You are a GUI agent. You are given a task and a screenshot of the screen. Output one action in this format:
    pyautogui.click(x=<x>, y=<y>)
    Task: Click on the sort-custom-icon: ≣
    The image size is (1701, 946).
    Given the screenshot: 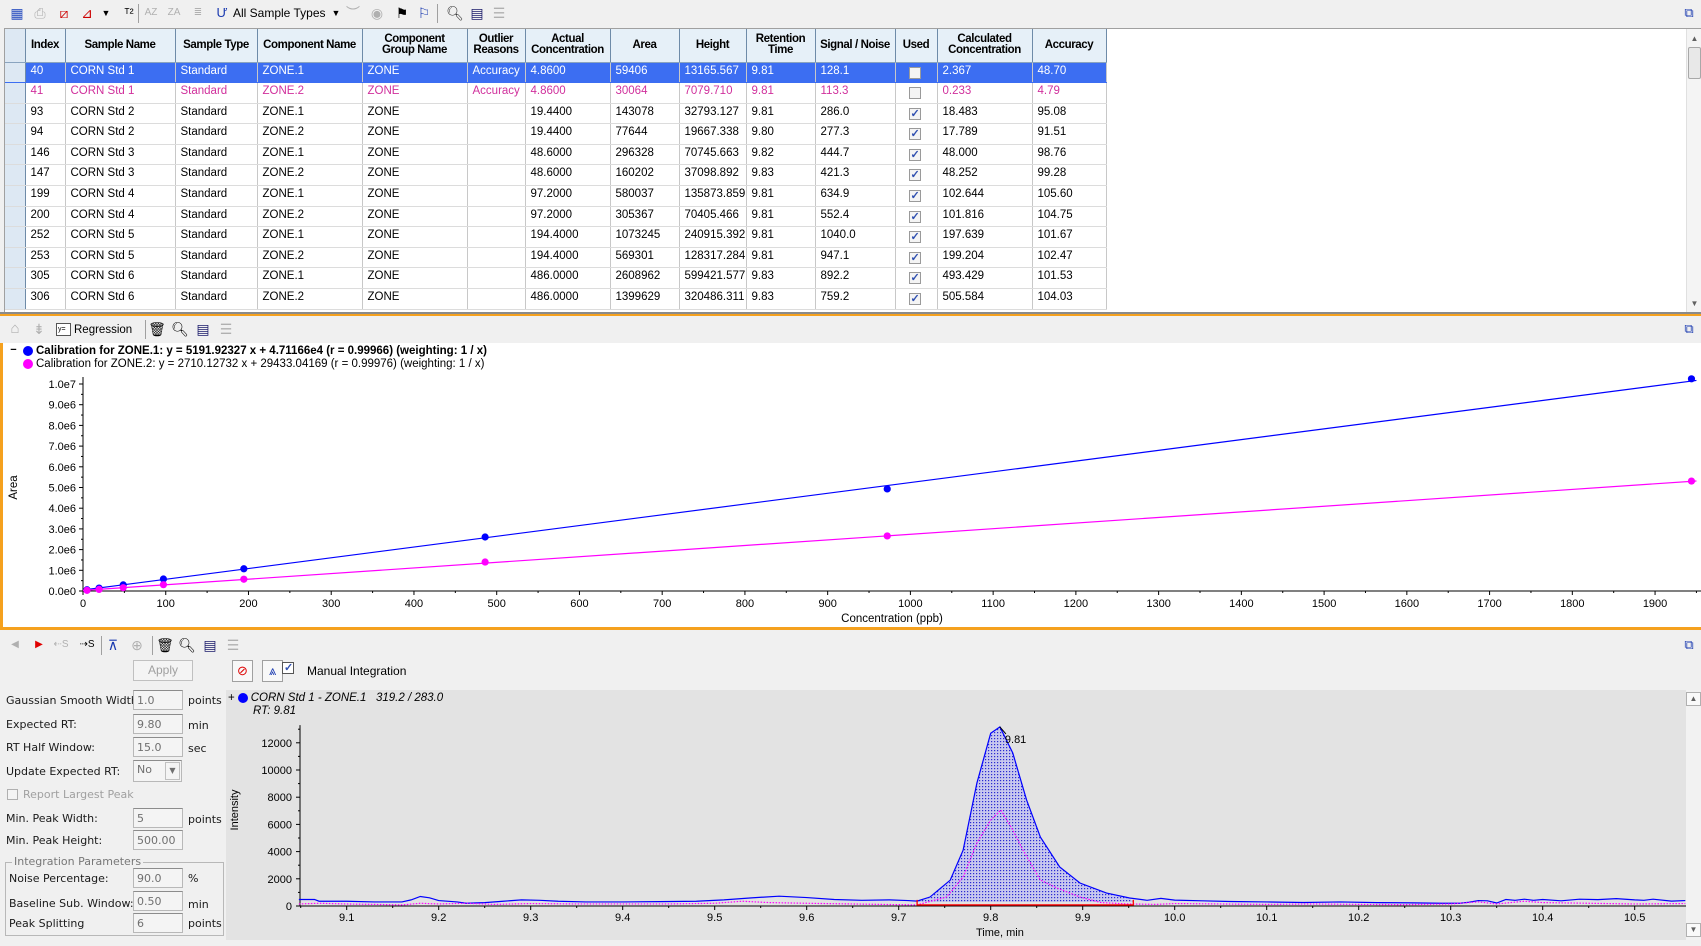 What is the action you would take?
    pyautogui.click(x=198, y=13)
    